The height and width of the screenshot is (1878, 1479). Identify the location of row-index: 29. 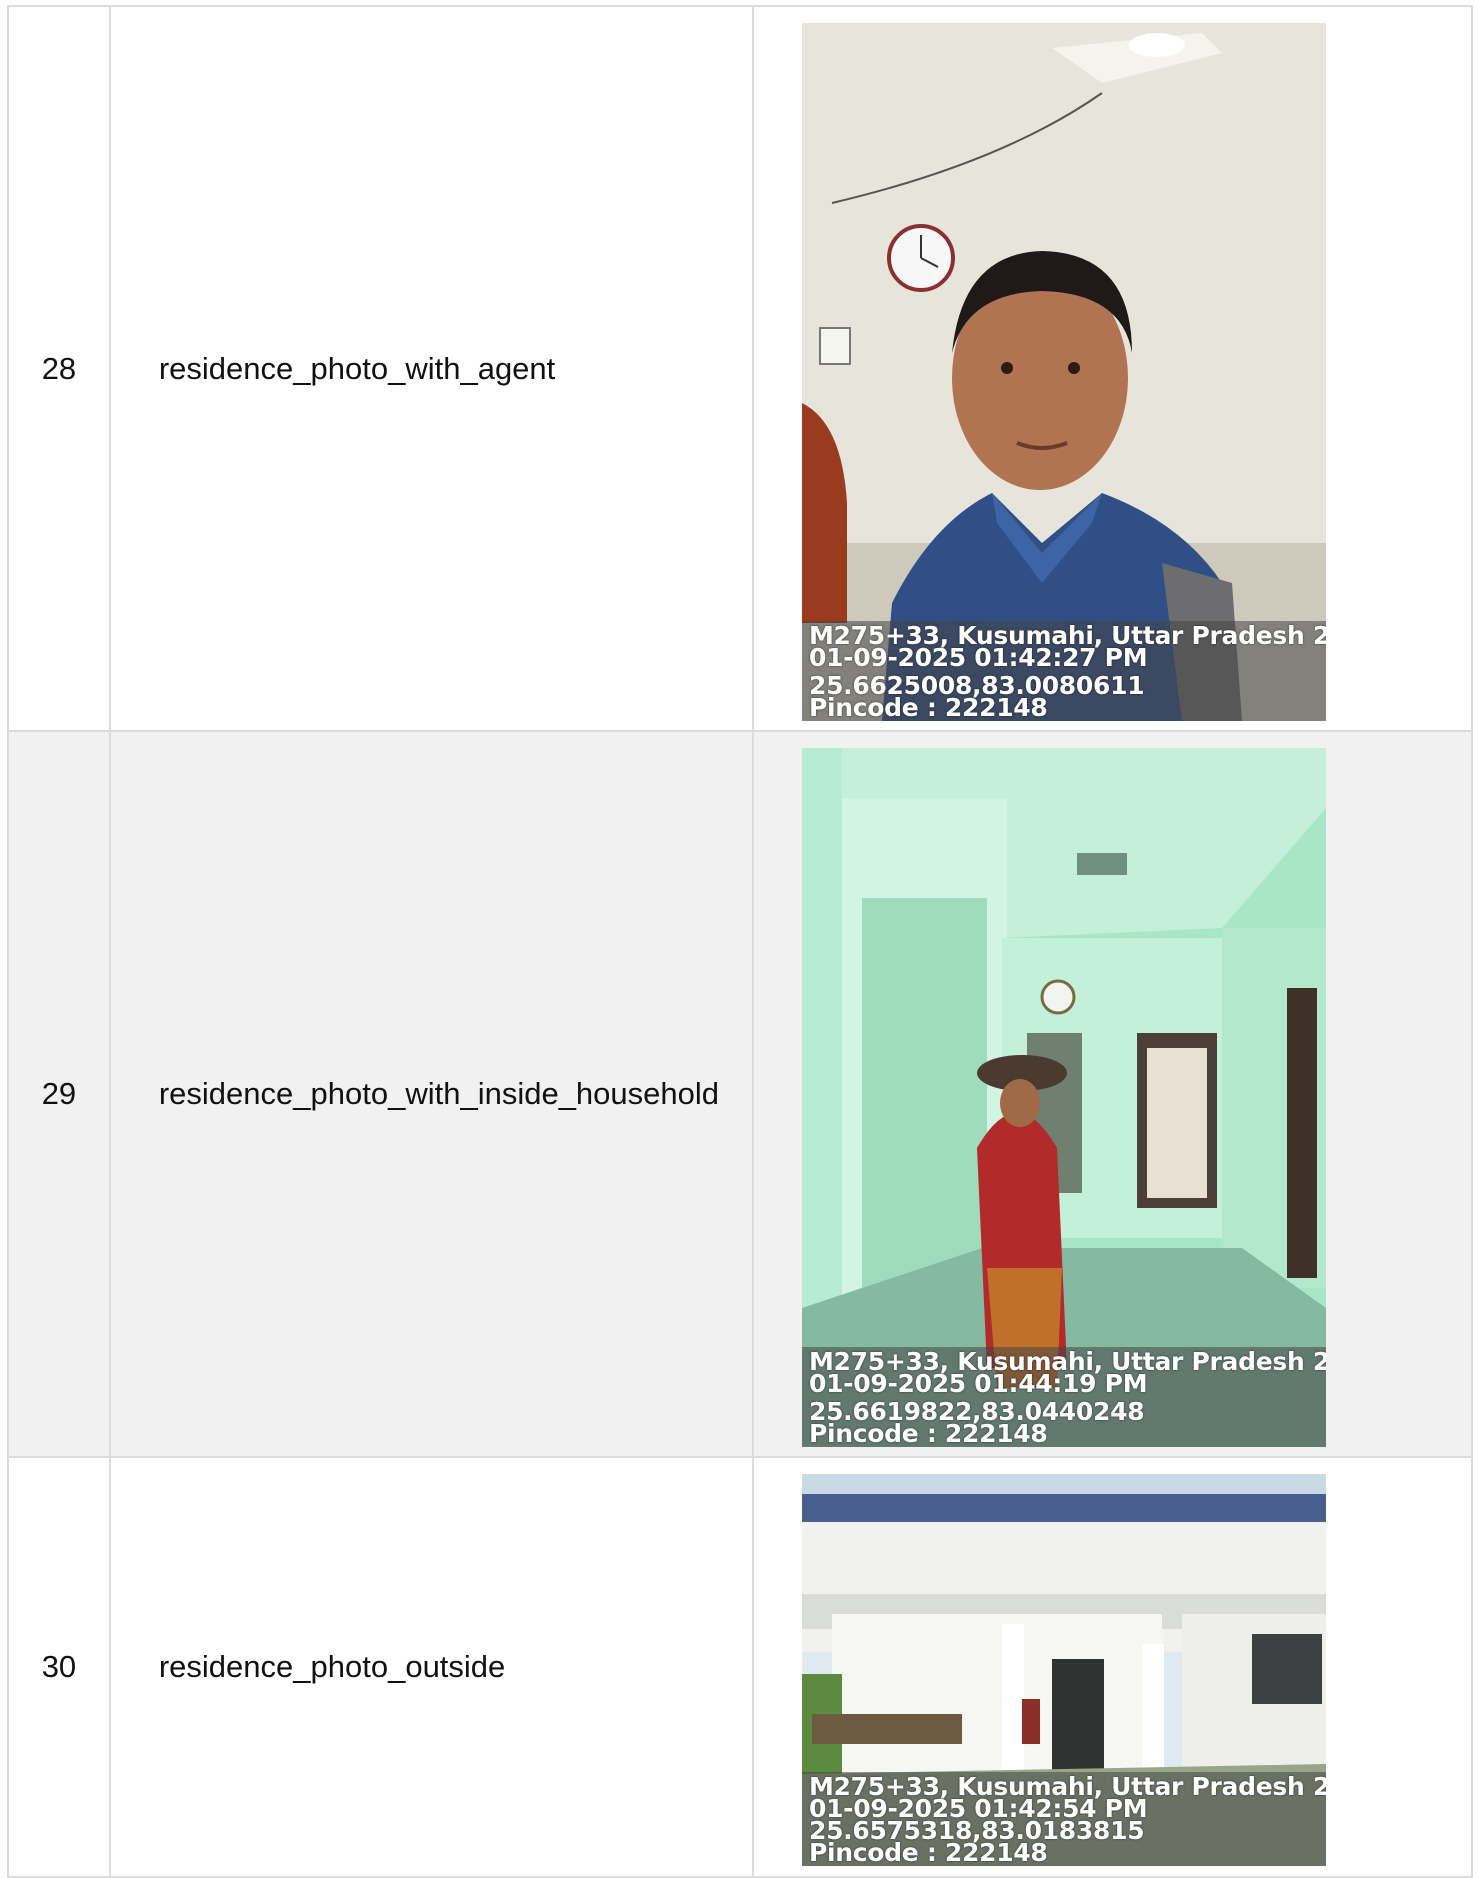
(60, 1095).